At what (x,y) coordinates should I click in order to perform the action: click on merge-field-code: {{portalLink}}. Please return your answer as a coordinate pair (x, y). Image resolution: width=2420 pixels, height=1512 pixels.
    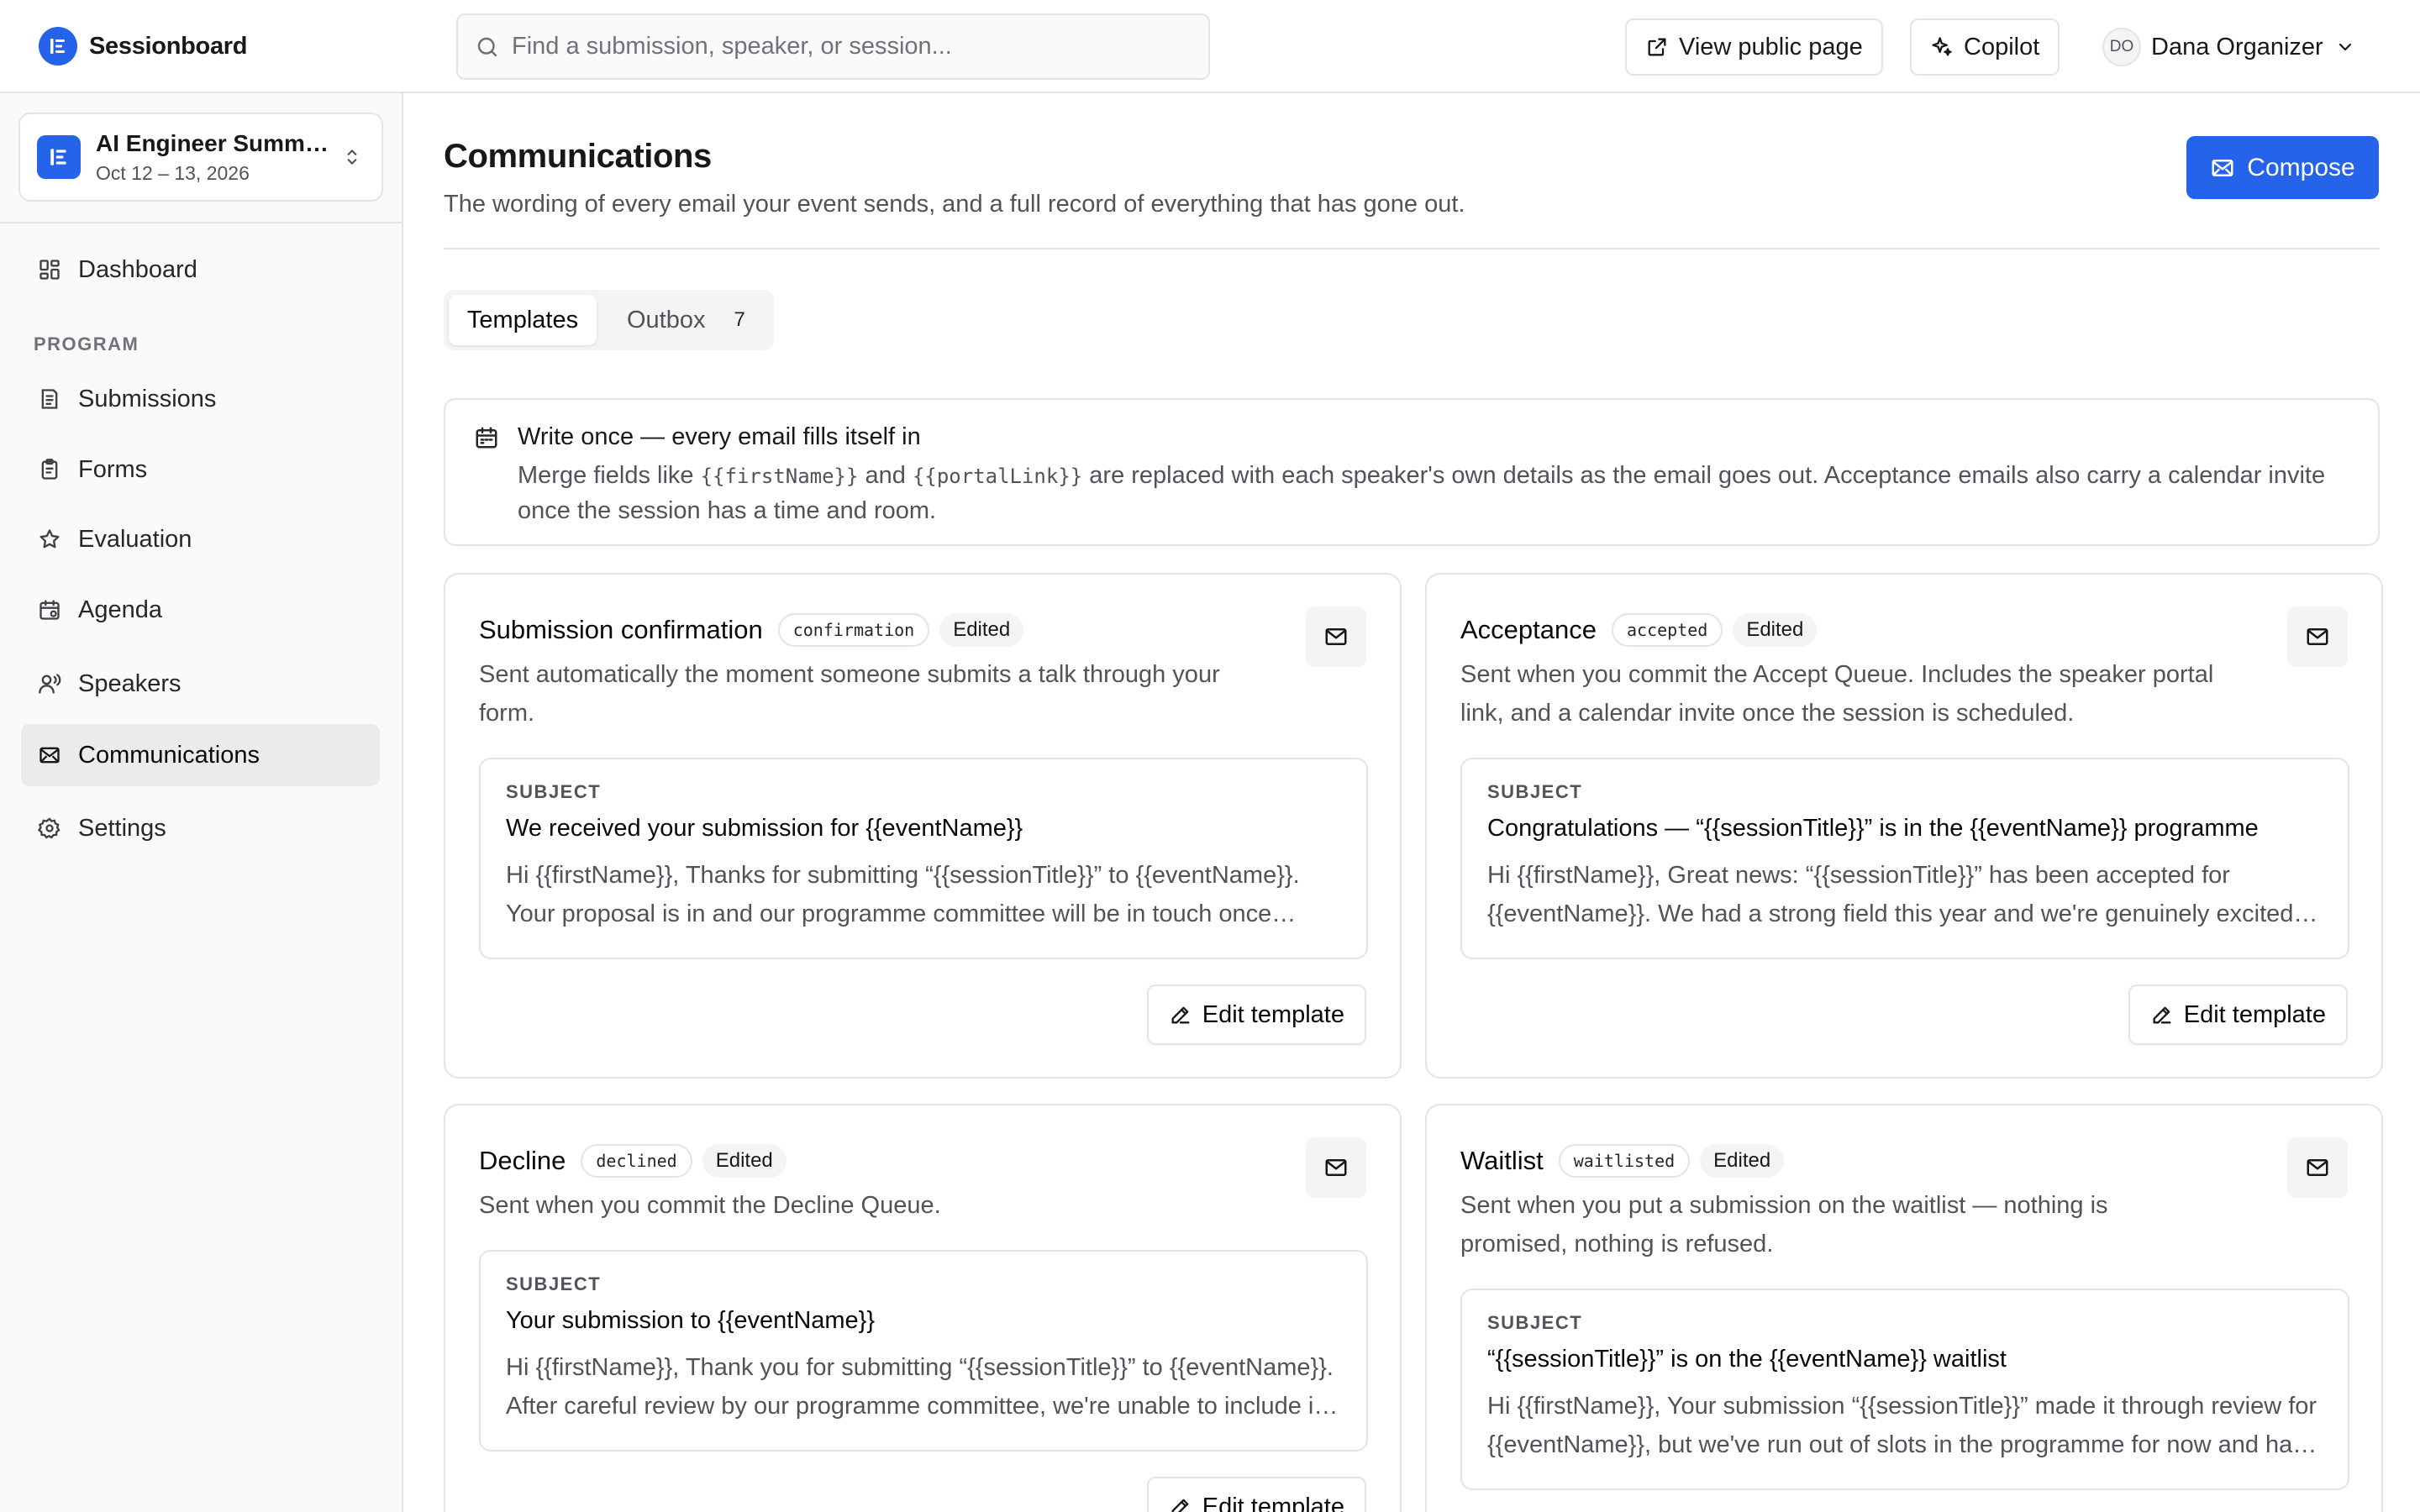
    Looking at the image, I should click on (997, 476).